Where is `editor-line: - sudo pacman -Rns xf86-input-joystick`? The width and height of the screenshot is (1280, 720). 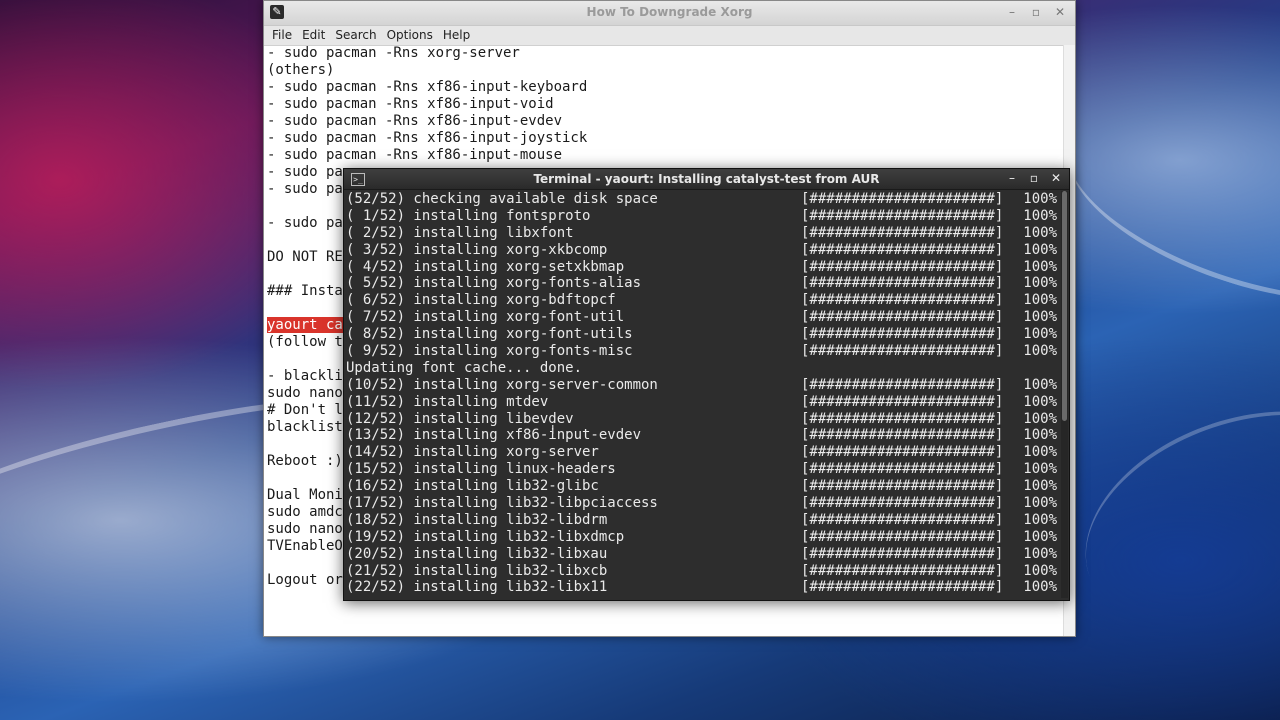 editor-line: - sudo pacman -Rns xf86-input-joystick is located at coordinates (665, 138).